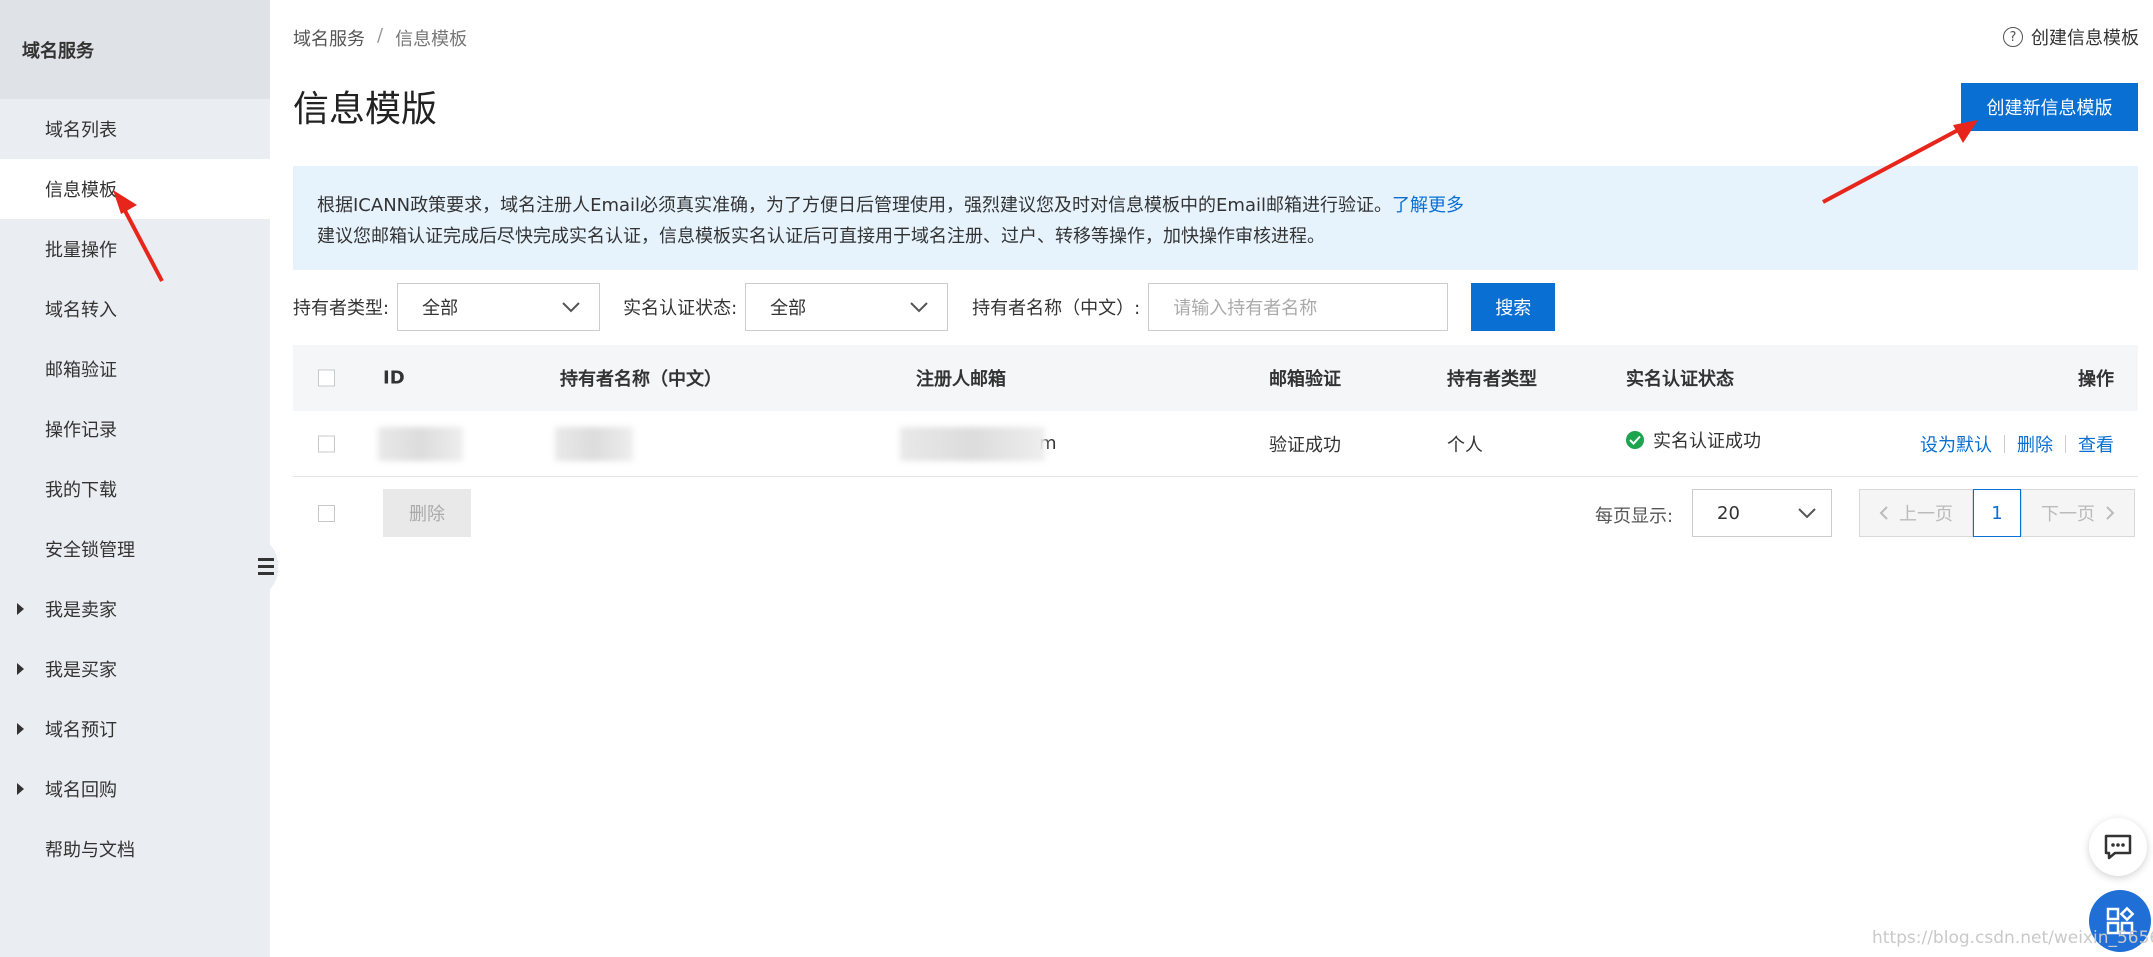  Describe the element at coordinates (1056, 308) in the screenshot. I see `holder-name-label: 持有者名称（中文）:` at that location.